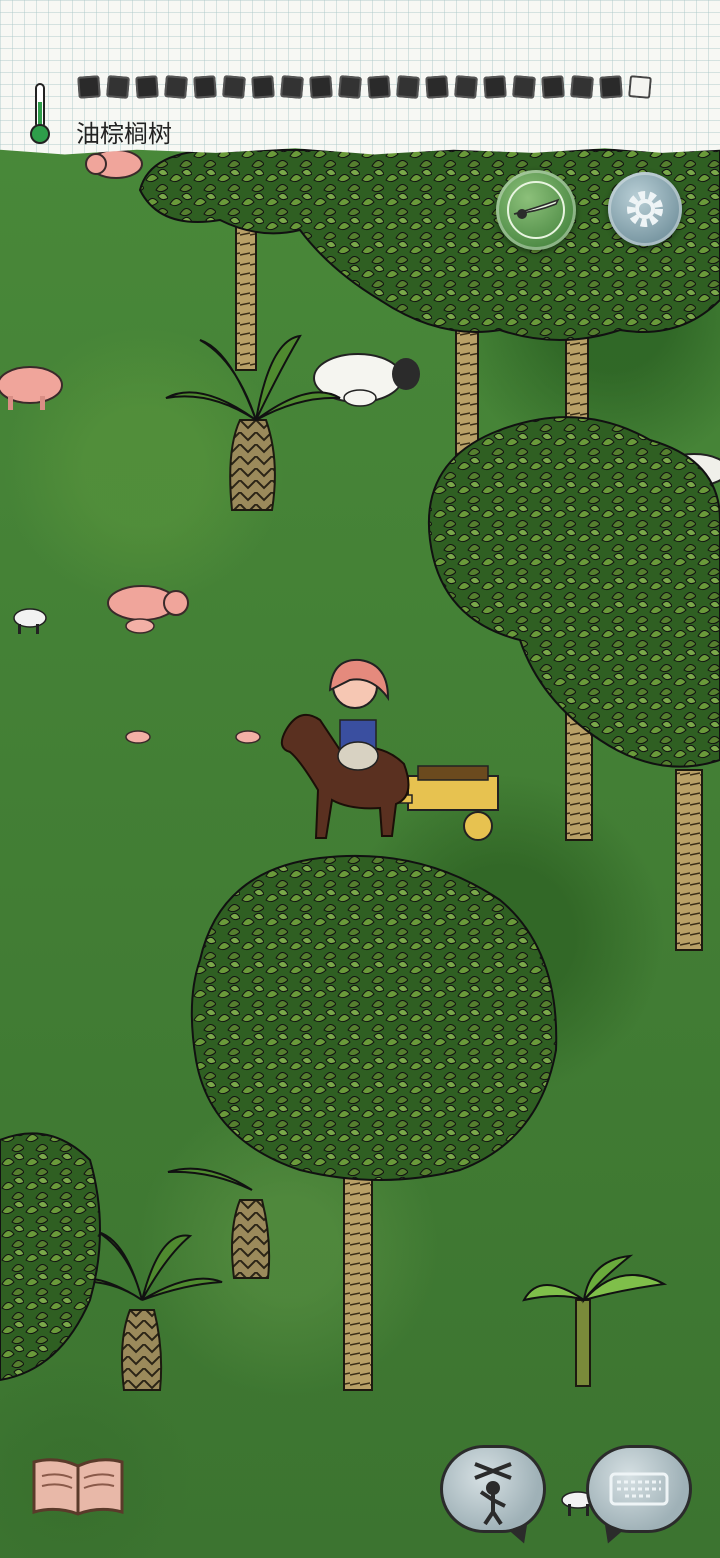 The image size is (720, 1558). I want to click on cart, so click(453, 793).